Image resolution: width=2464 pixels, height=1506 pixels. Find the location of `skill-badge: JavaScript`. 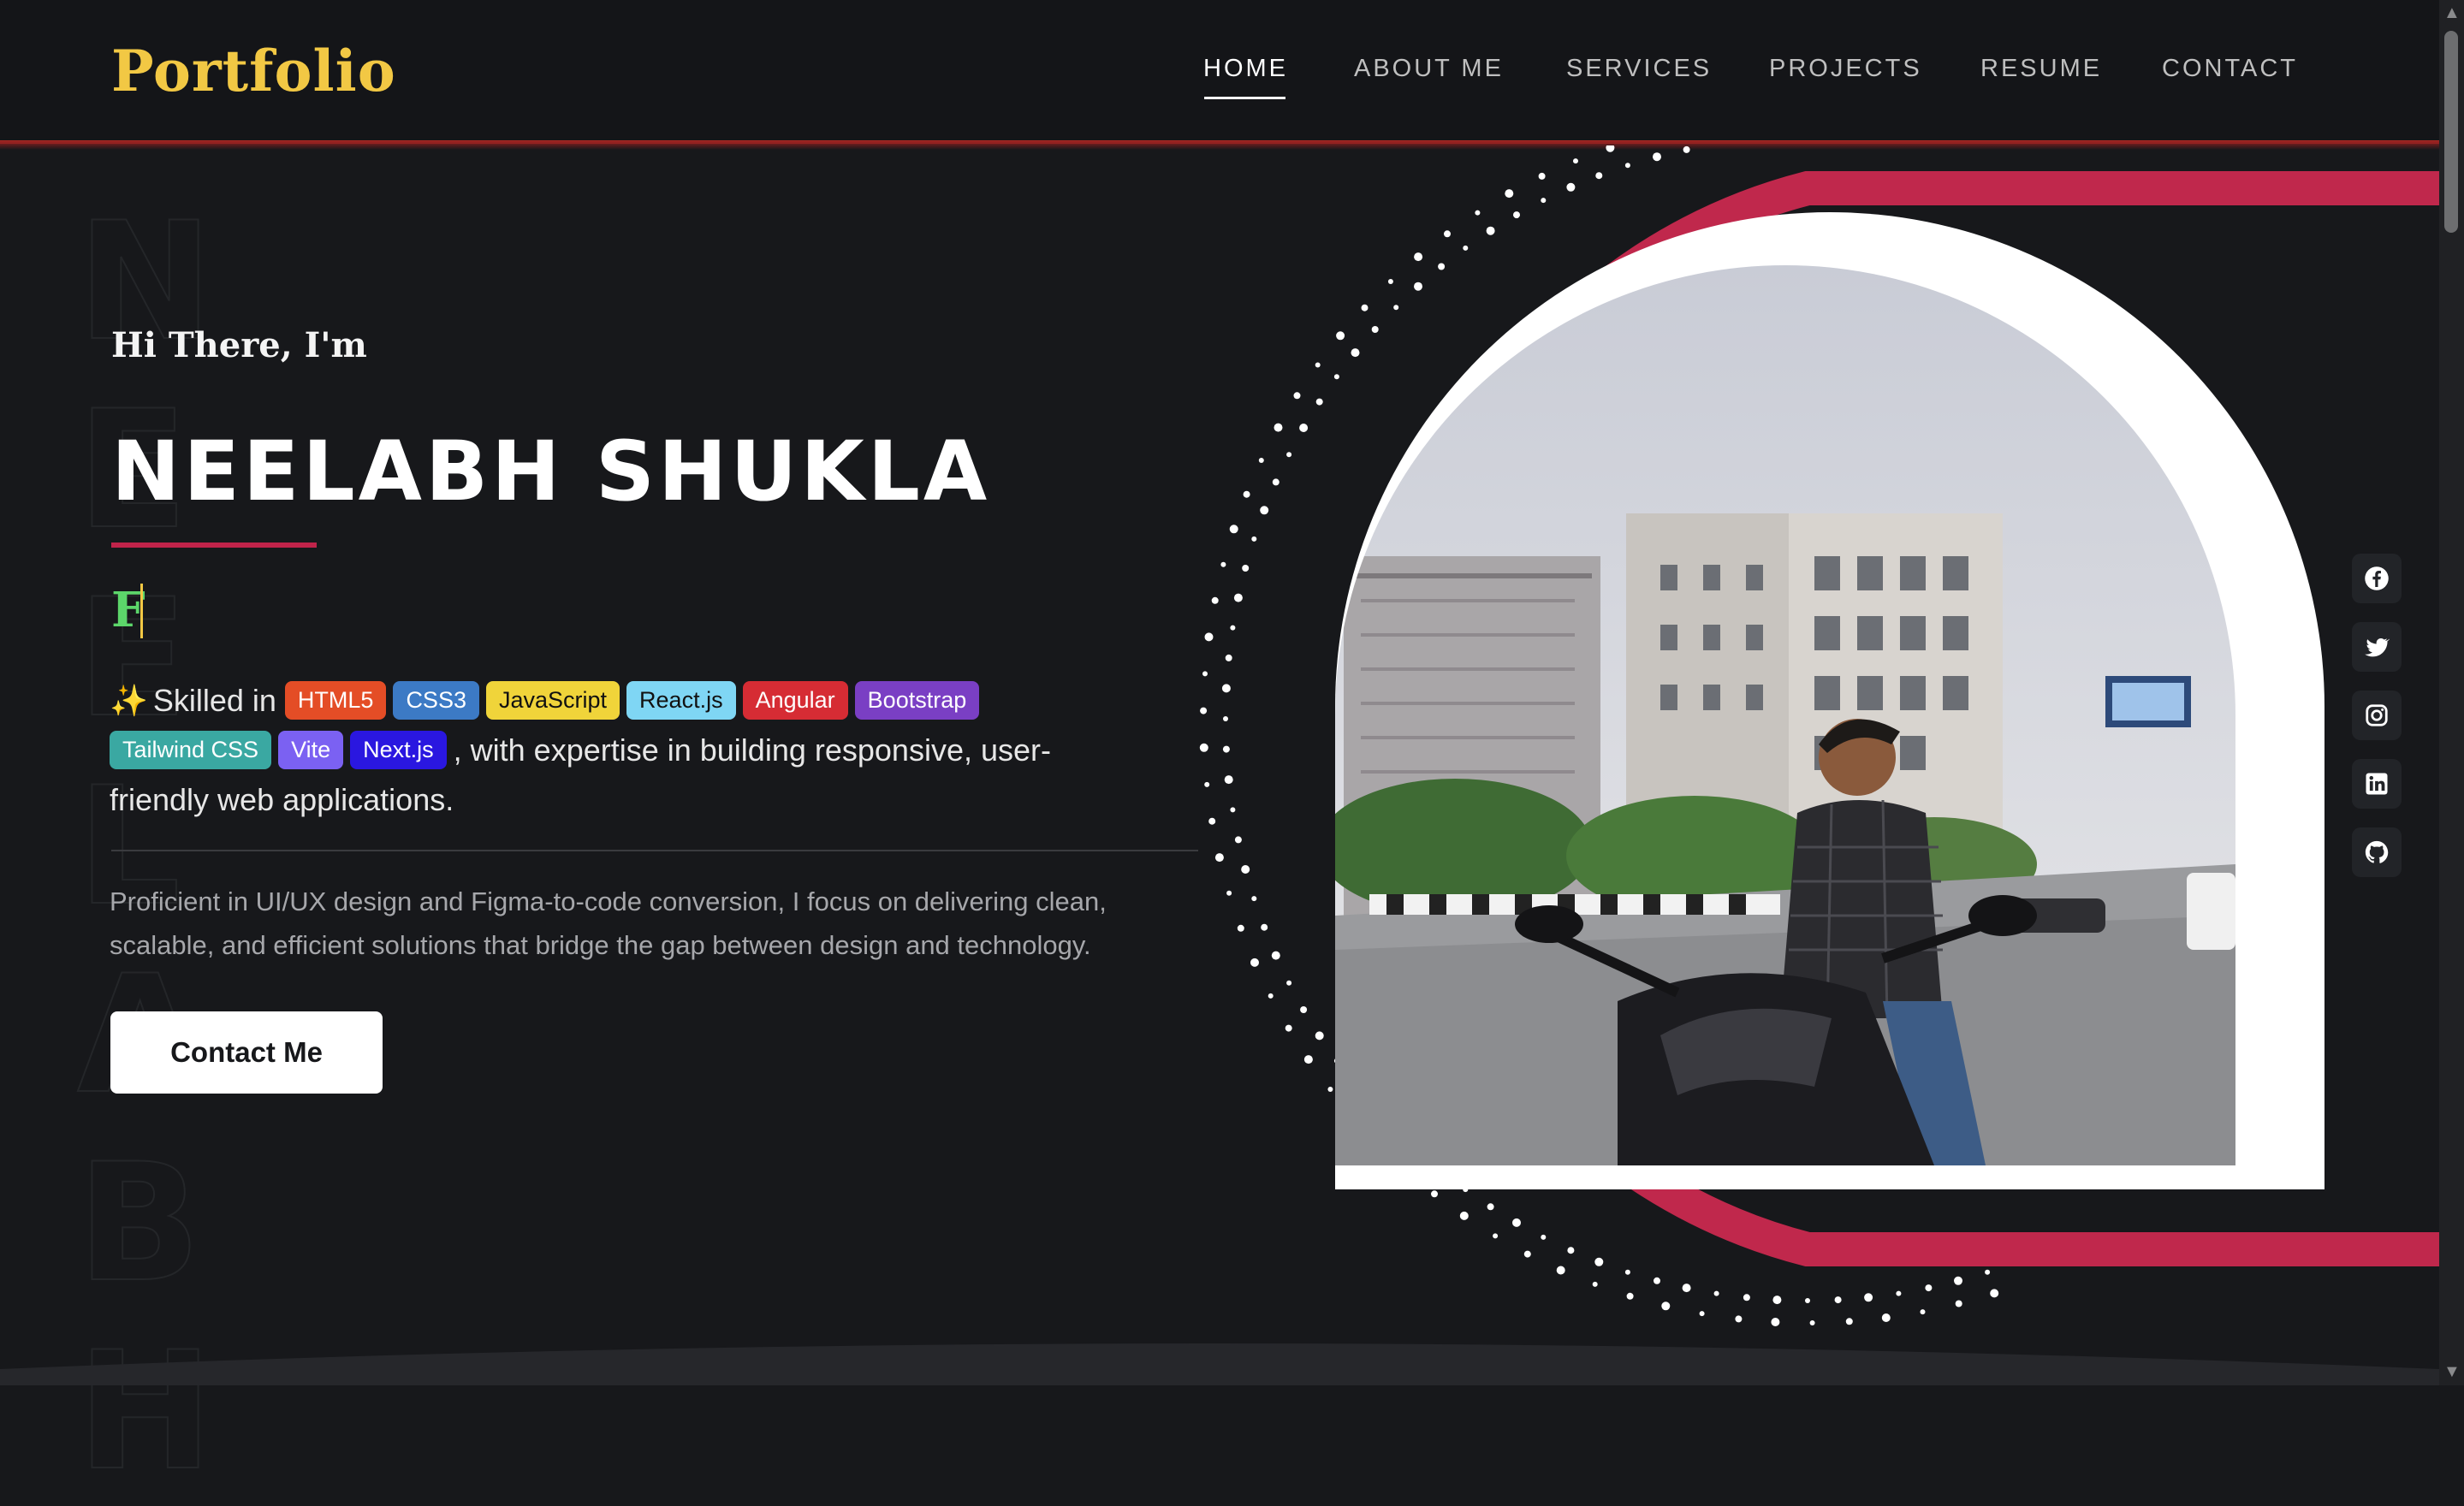

skill-badge: JavaScript is located at coordinates (552, 700).